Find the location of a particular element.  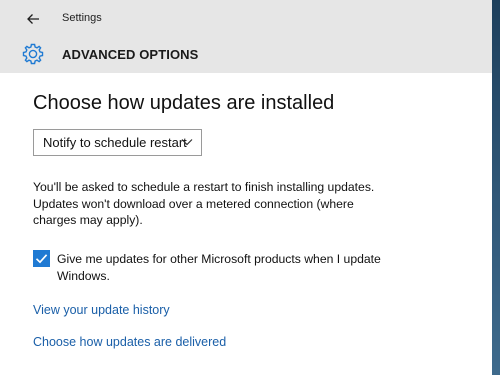

delivery-options-link: Choose how updates are delivered is located at coordinates (129, 342).